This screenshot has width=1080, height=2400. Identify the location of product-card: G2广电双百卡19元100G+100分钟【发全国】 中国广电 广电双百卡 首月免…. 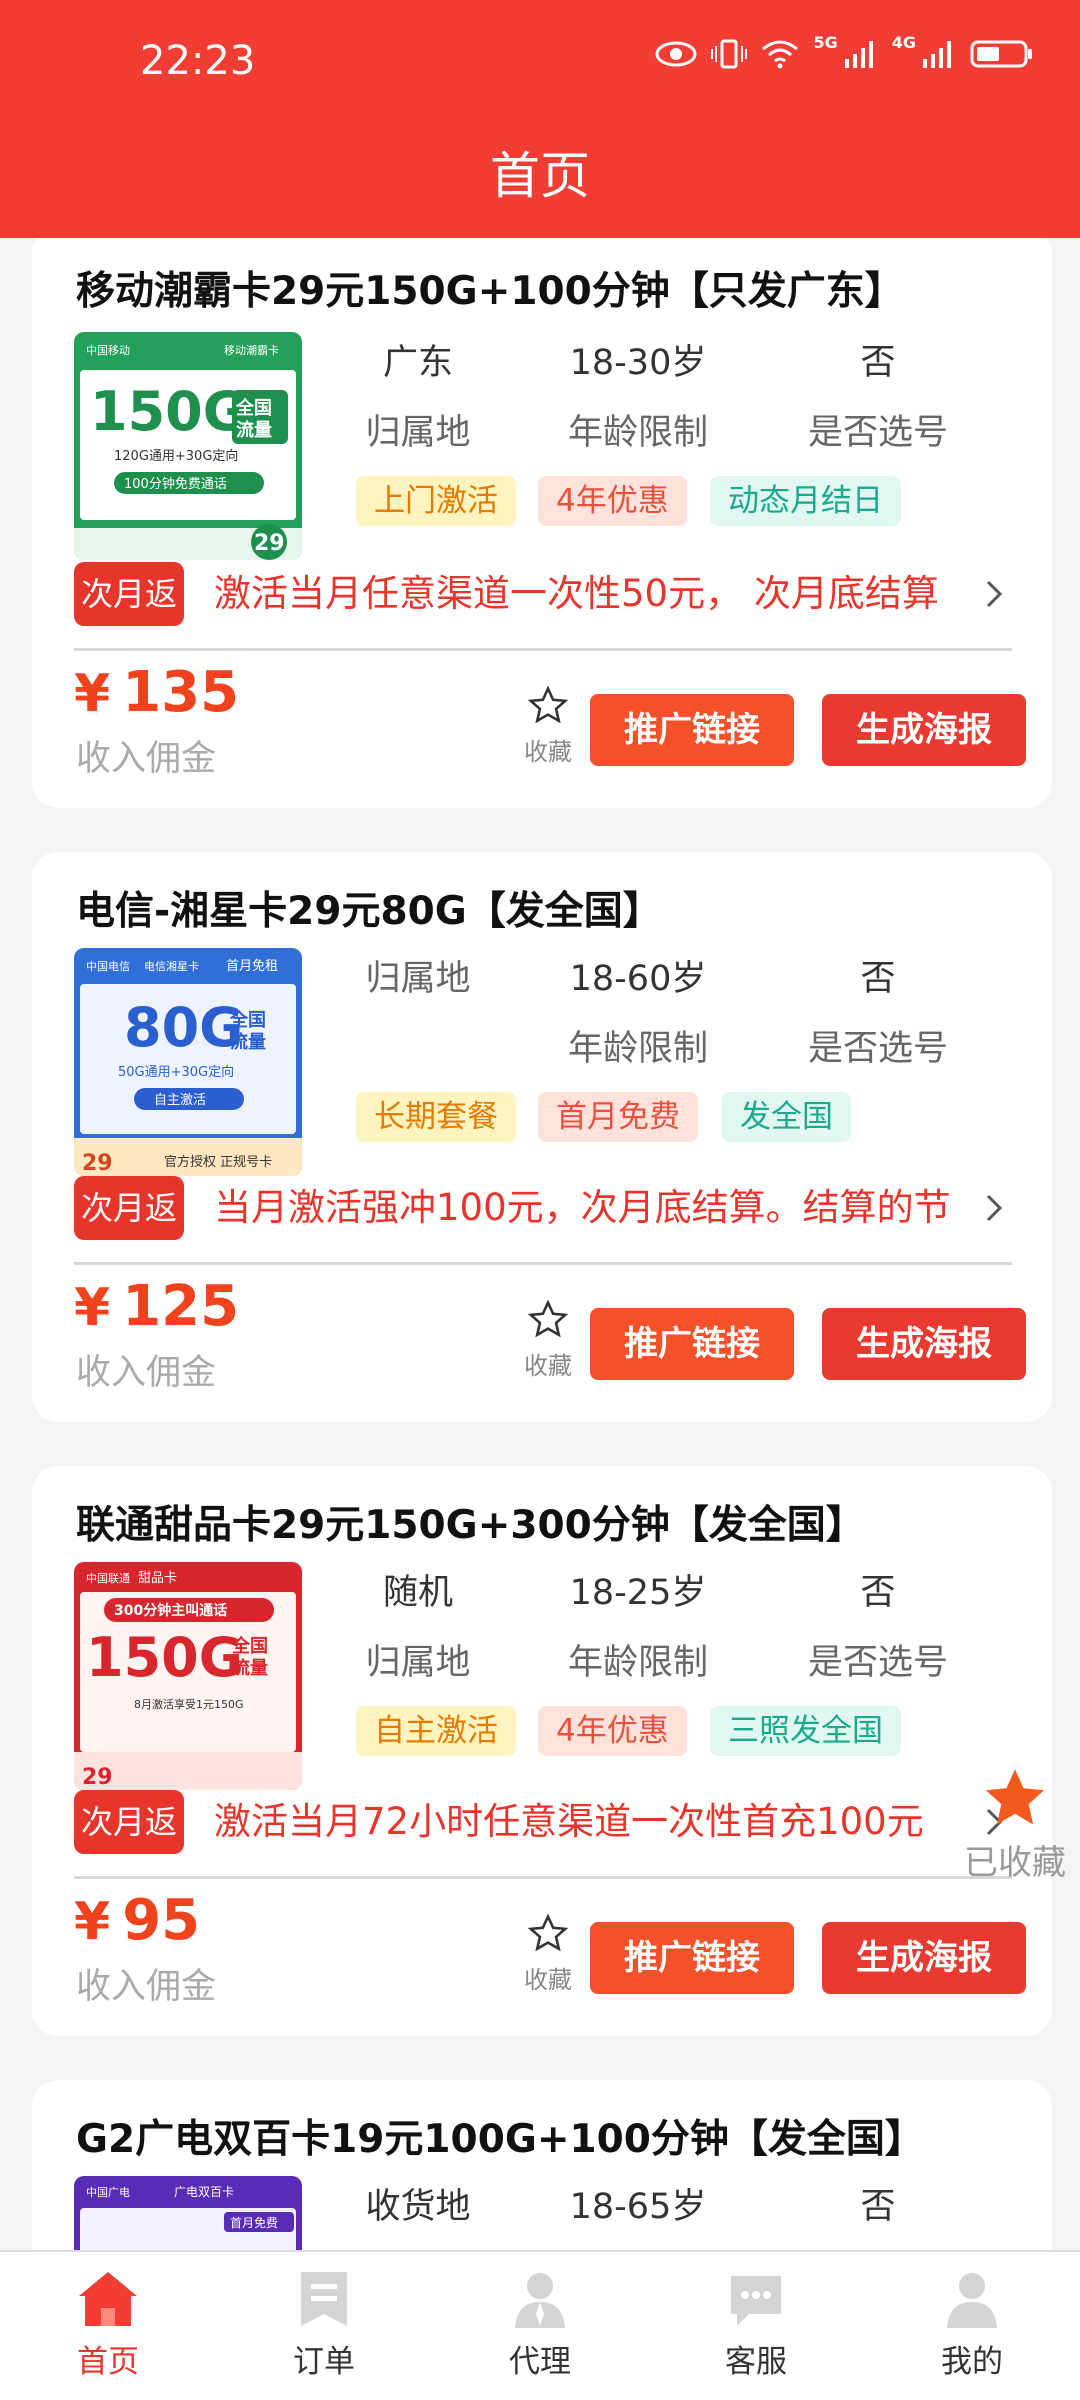
(542, 2165).